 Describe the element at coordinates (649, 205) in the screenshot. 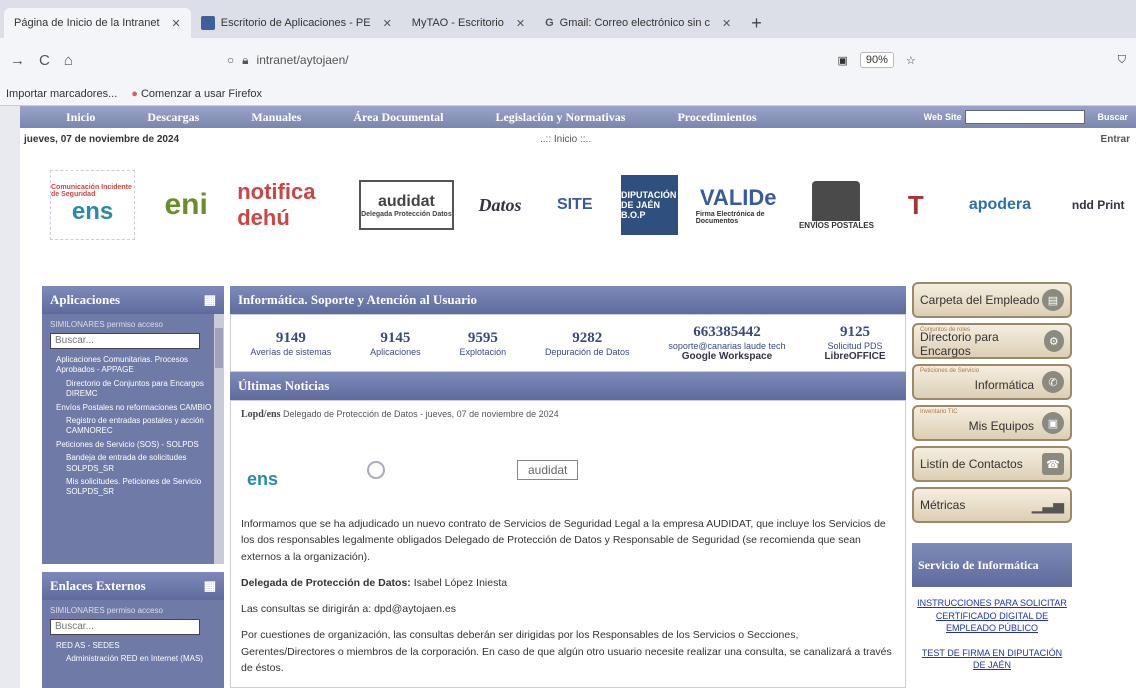

I see `bop-logo: DIPUTACIÓN DE JAÉN B.O.P` at that location.